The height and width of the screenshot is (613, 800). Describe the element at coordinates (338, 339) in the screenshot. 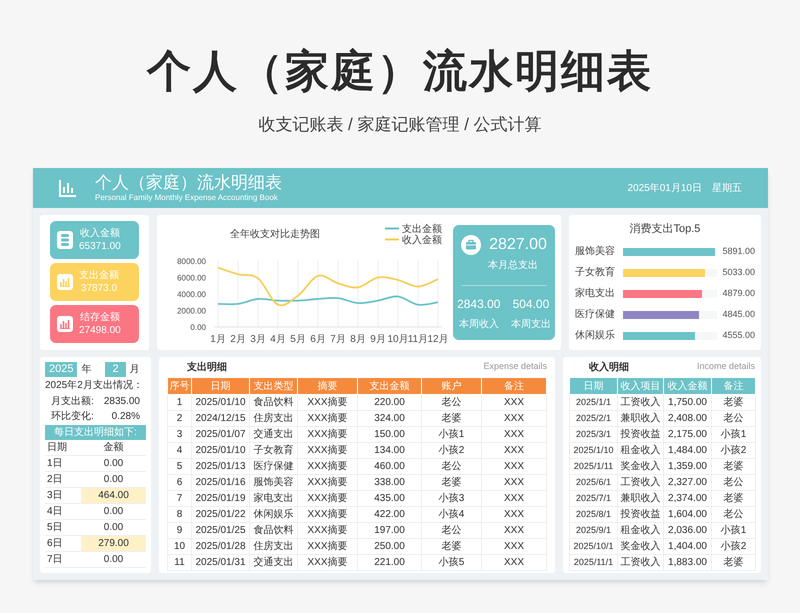

I see `axis-label: 7月` at that location.